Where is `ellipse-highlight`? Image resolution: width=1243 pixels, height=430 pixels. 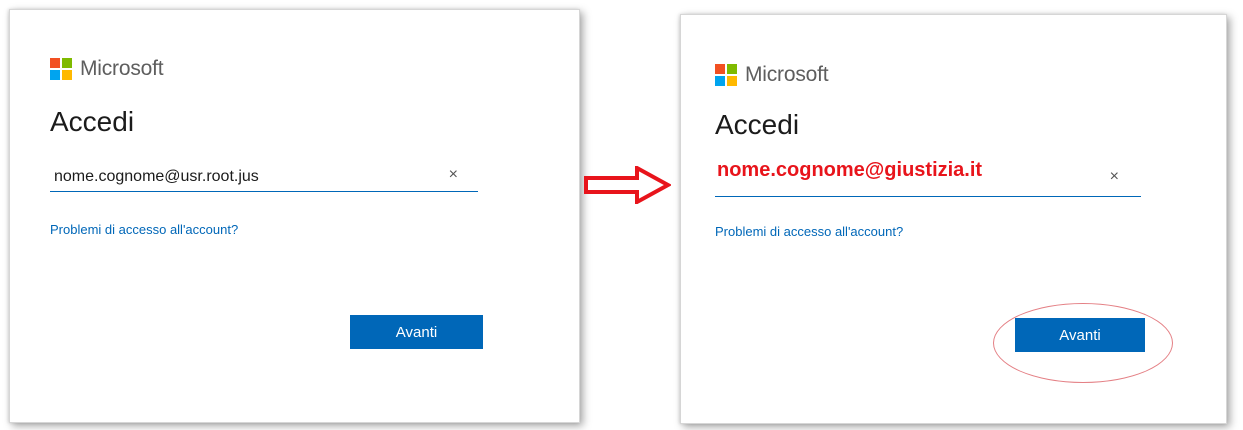
ellipse-highlight is located at coordinates (1083, 343).